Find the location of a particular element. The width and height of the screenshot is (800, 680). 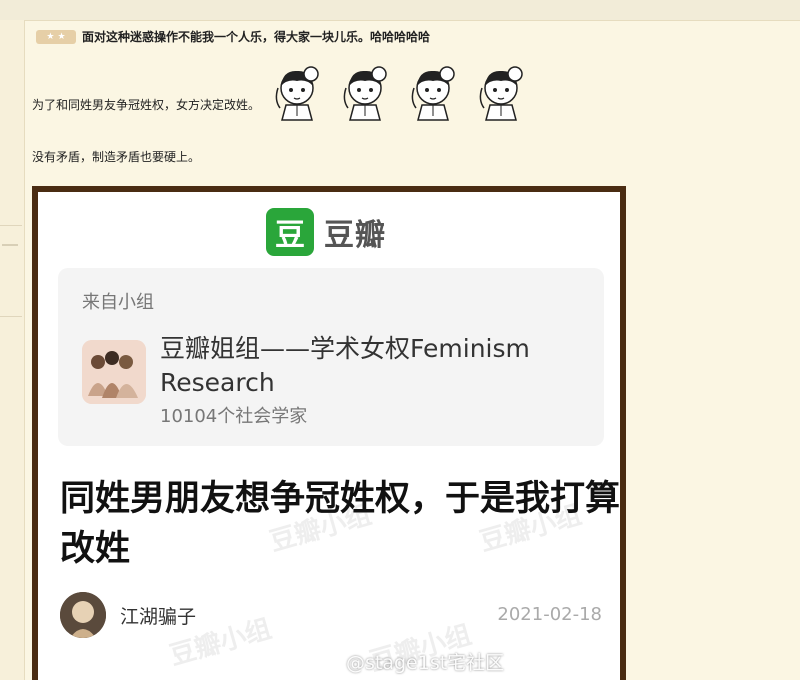

group-name: 豆瓣姐组——学术女权Feminism Research is located at coordinates (370, 366).